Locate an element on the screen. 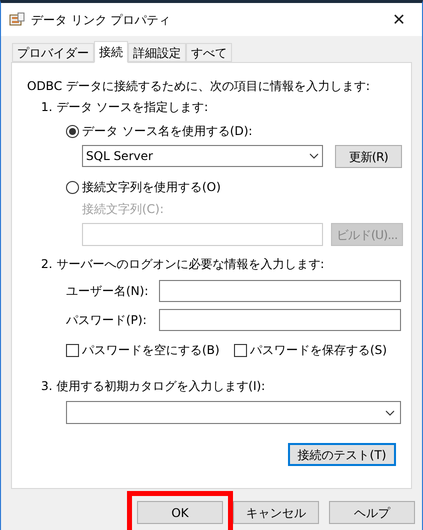 This screenshot has width=423, height=530. tab: プロバイダー is located at coordinates (53, 52).